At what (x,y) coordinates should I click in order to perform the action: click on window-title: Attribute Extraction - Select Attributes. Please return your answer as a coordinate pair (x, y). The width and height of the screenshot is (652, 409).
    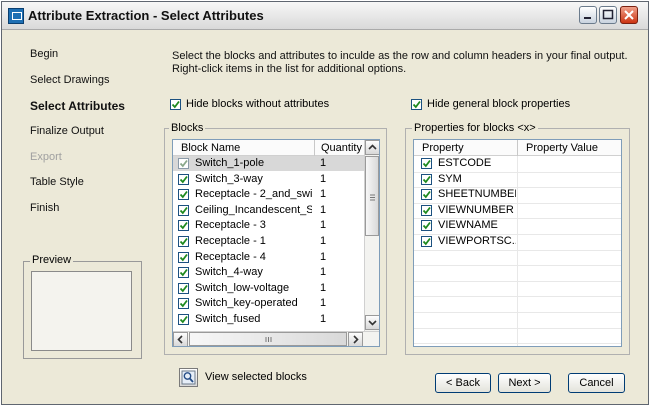
    Looking at the image, I should click on (146, 15).